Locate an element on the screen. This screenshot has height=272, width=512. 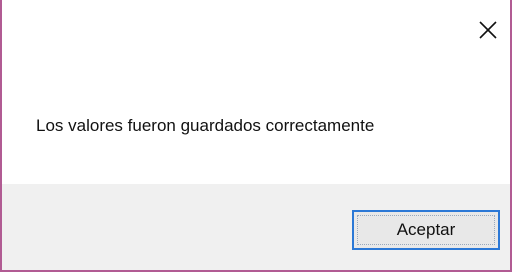
accept-button: Aceptar is located at coordinates (426, 230).